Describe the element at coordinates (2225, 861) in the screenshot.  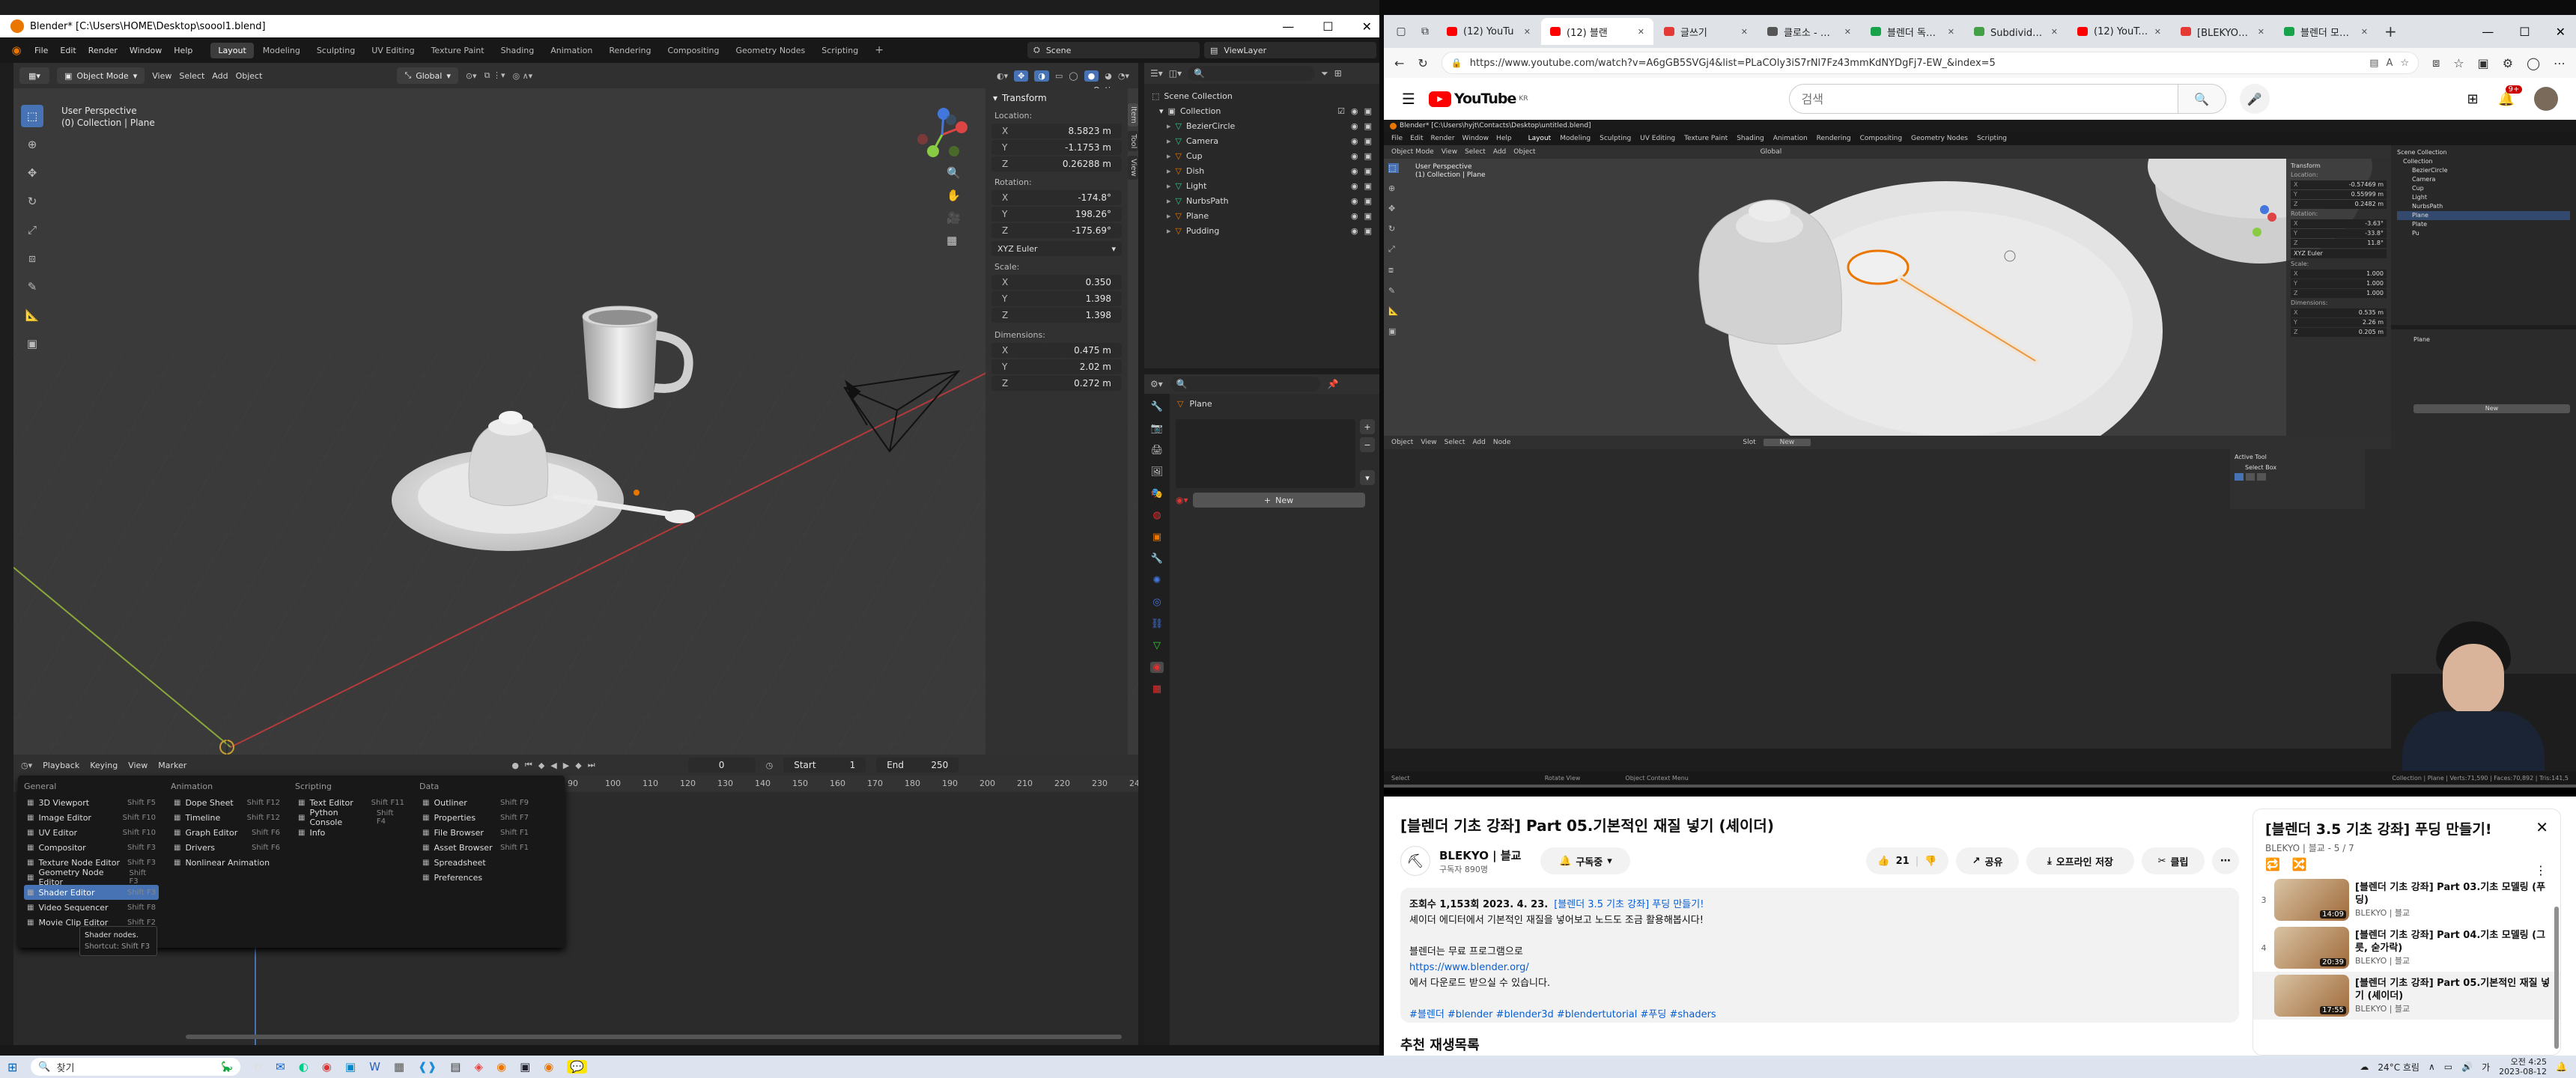
I see `more-actions-button: ⋯` at that location.